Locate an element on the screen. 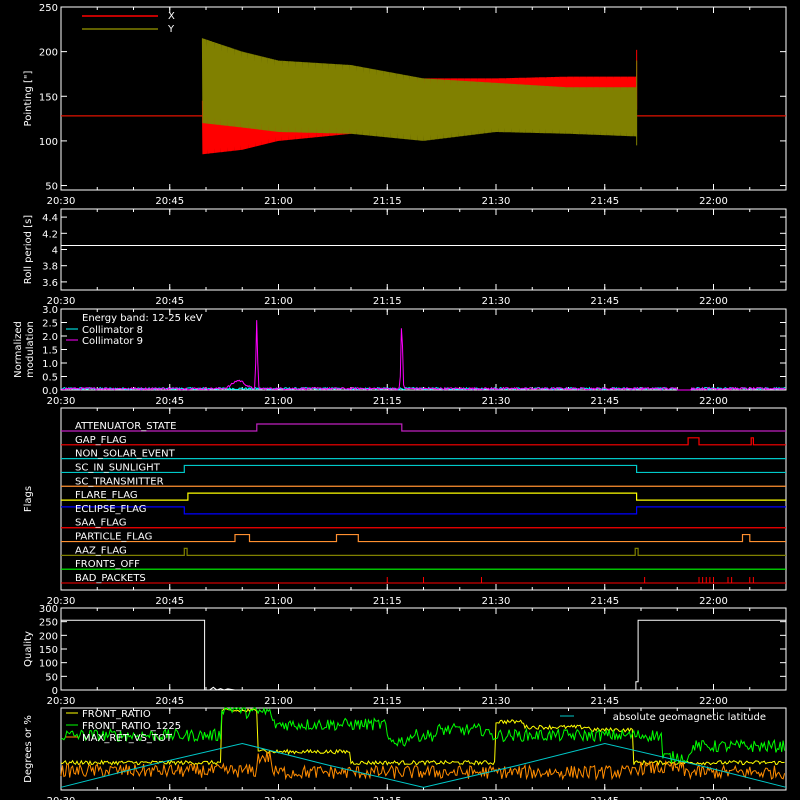 Image resolution: width=800 pixels, height=800 pixels. ratios-legend-label-max-ret-vs-tot: MAX_RET_VS_TOT is located at coordinates (127, 738).